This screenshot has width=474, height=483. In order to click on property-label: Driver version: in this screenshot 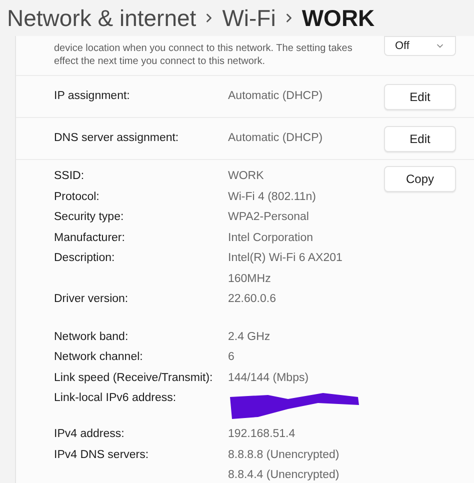, I will do `click(92, 299)`.